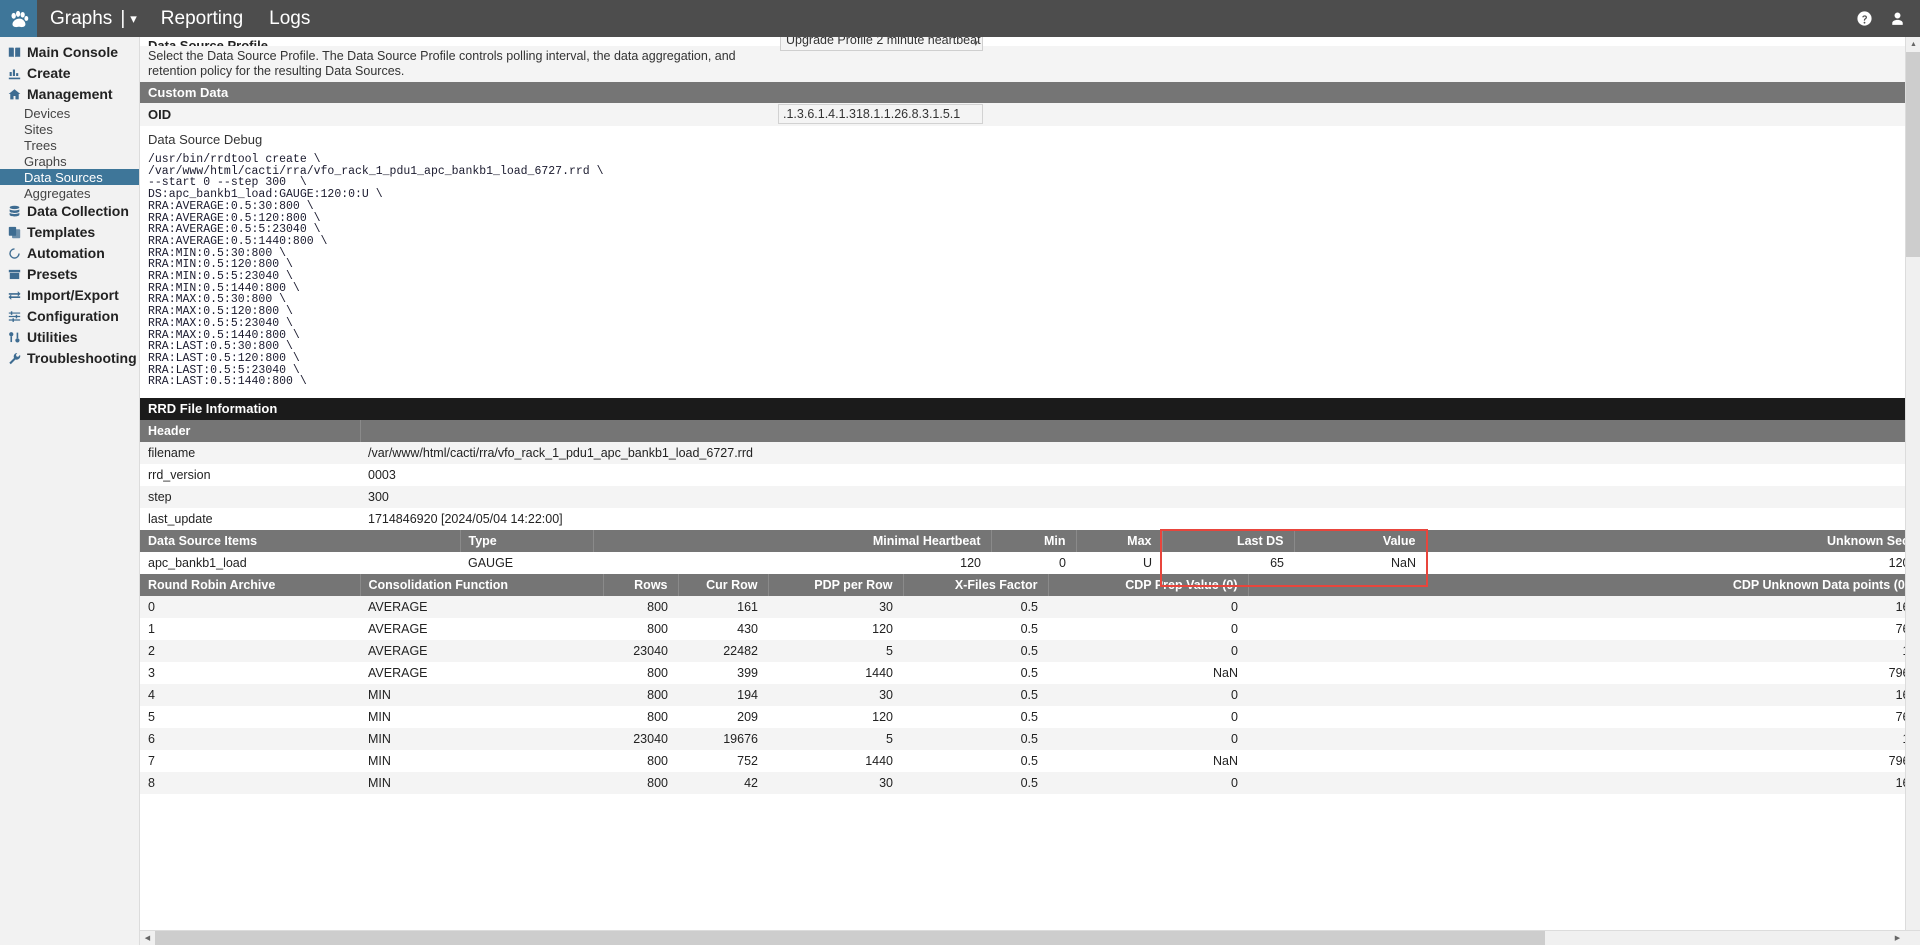 This screenshot has height=945, width=1920. Describe the element at coordinates (52, 274) in the screenshot. I see `sidebar-item-label: Presets` at that location.